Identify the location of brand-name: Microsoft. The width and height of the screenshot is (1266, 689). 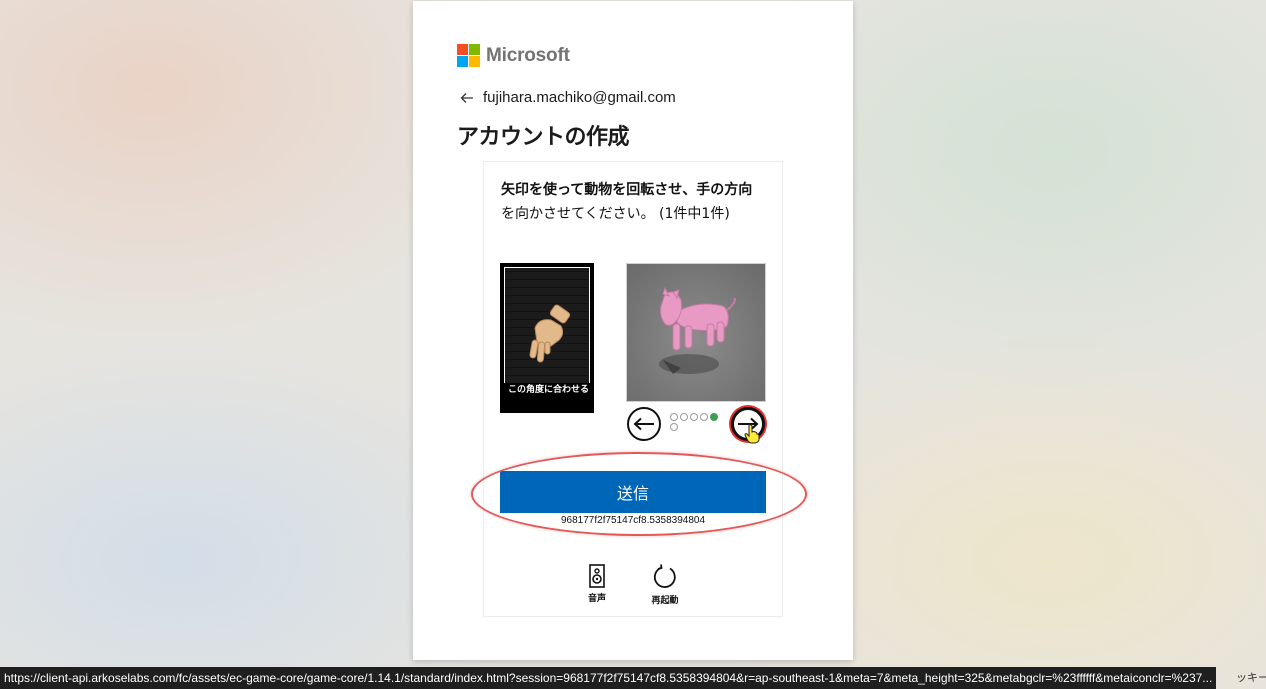
(528, 55).